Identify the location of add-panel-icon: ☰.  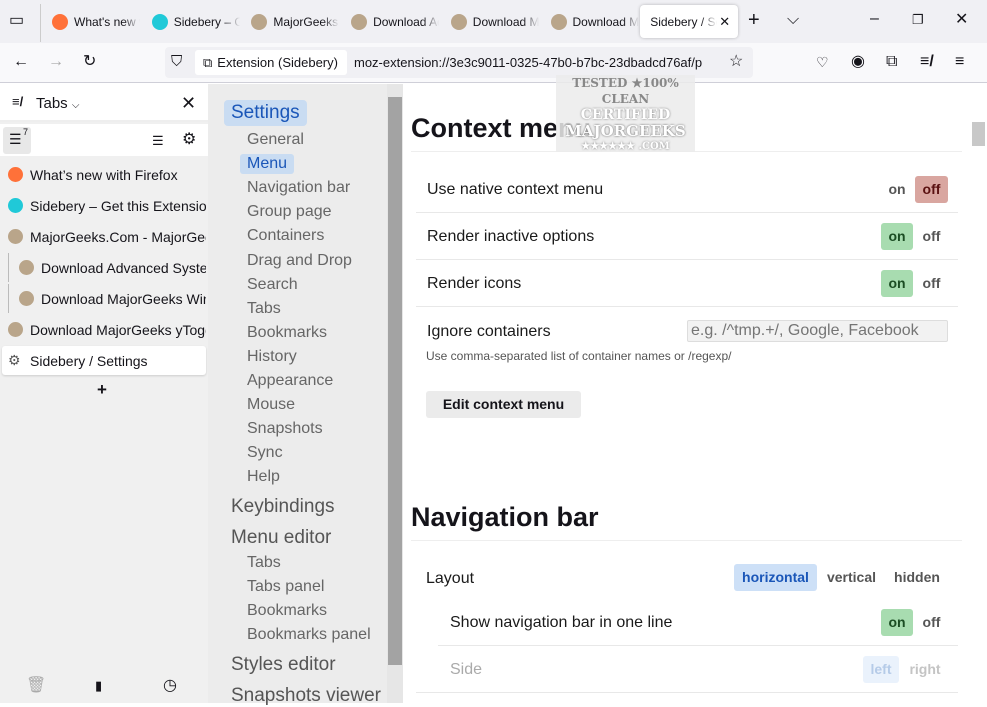
(158, 141).